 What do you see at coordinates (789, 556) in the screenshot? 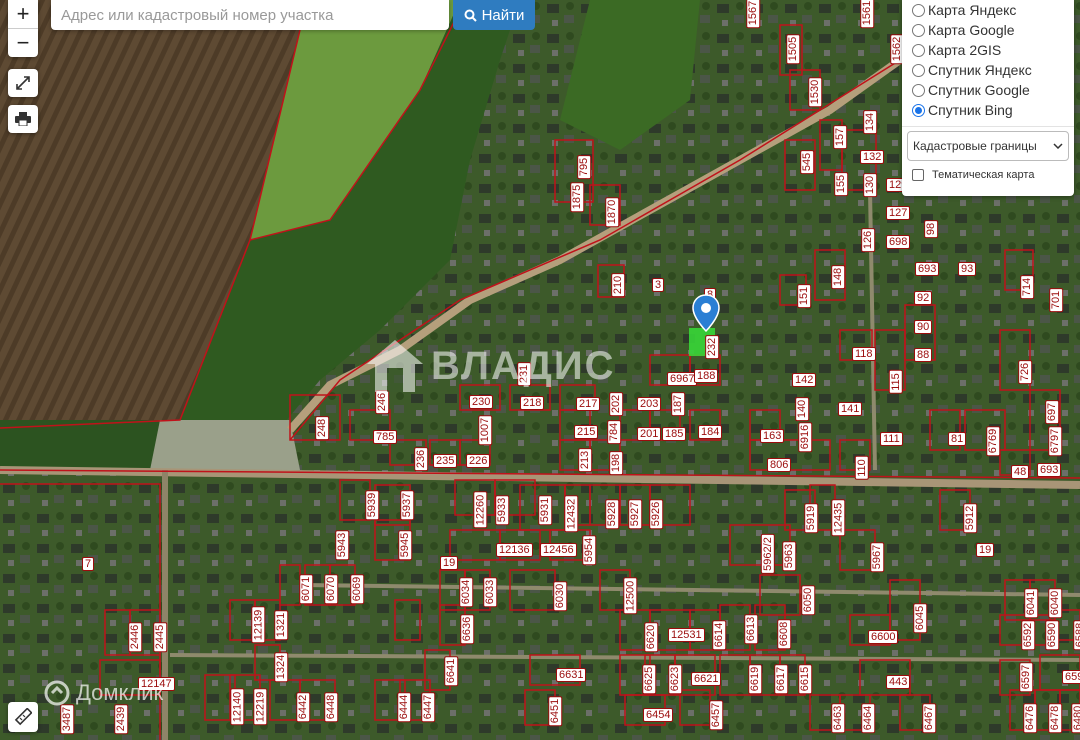
I see `parcel-number-label: 5963` at bounding box center [789, 556].